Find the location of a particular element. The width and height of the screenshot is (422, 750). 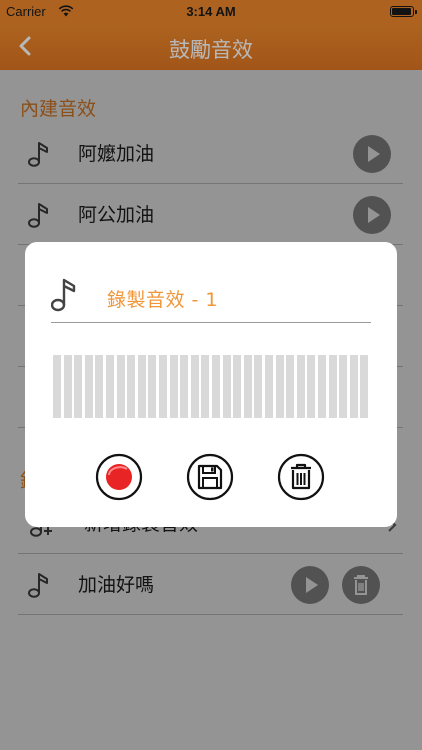

trash-icon is located at coordinates (301, 477).